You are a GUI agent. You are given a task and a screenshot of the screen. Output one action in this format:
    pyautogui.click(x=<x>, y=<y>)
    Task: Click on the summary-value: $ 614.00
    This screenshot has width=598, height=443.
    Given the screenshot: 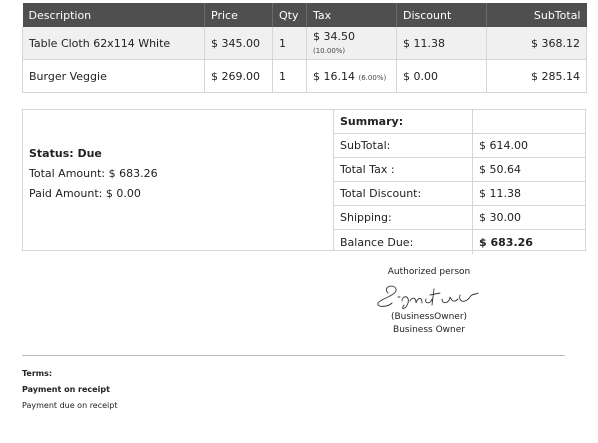 What is the action you would take?
    pyautogui.click(x=528, y=145)
    